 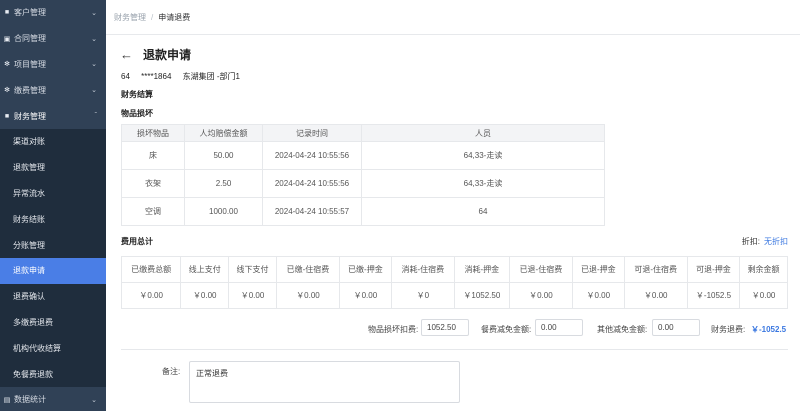 What do you see at coordinates (53, 245) in the screenshot?
I see `sidebar-subitem-split: 分账管理` at bounding box center [53, 245].